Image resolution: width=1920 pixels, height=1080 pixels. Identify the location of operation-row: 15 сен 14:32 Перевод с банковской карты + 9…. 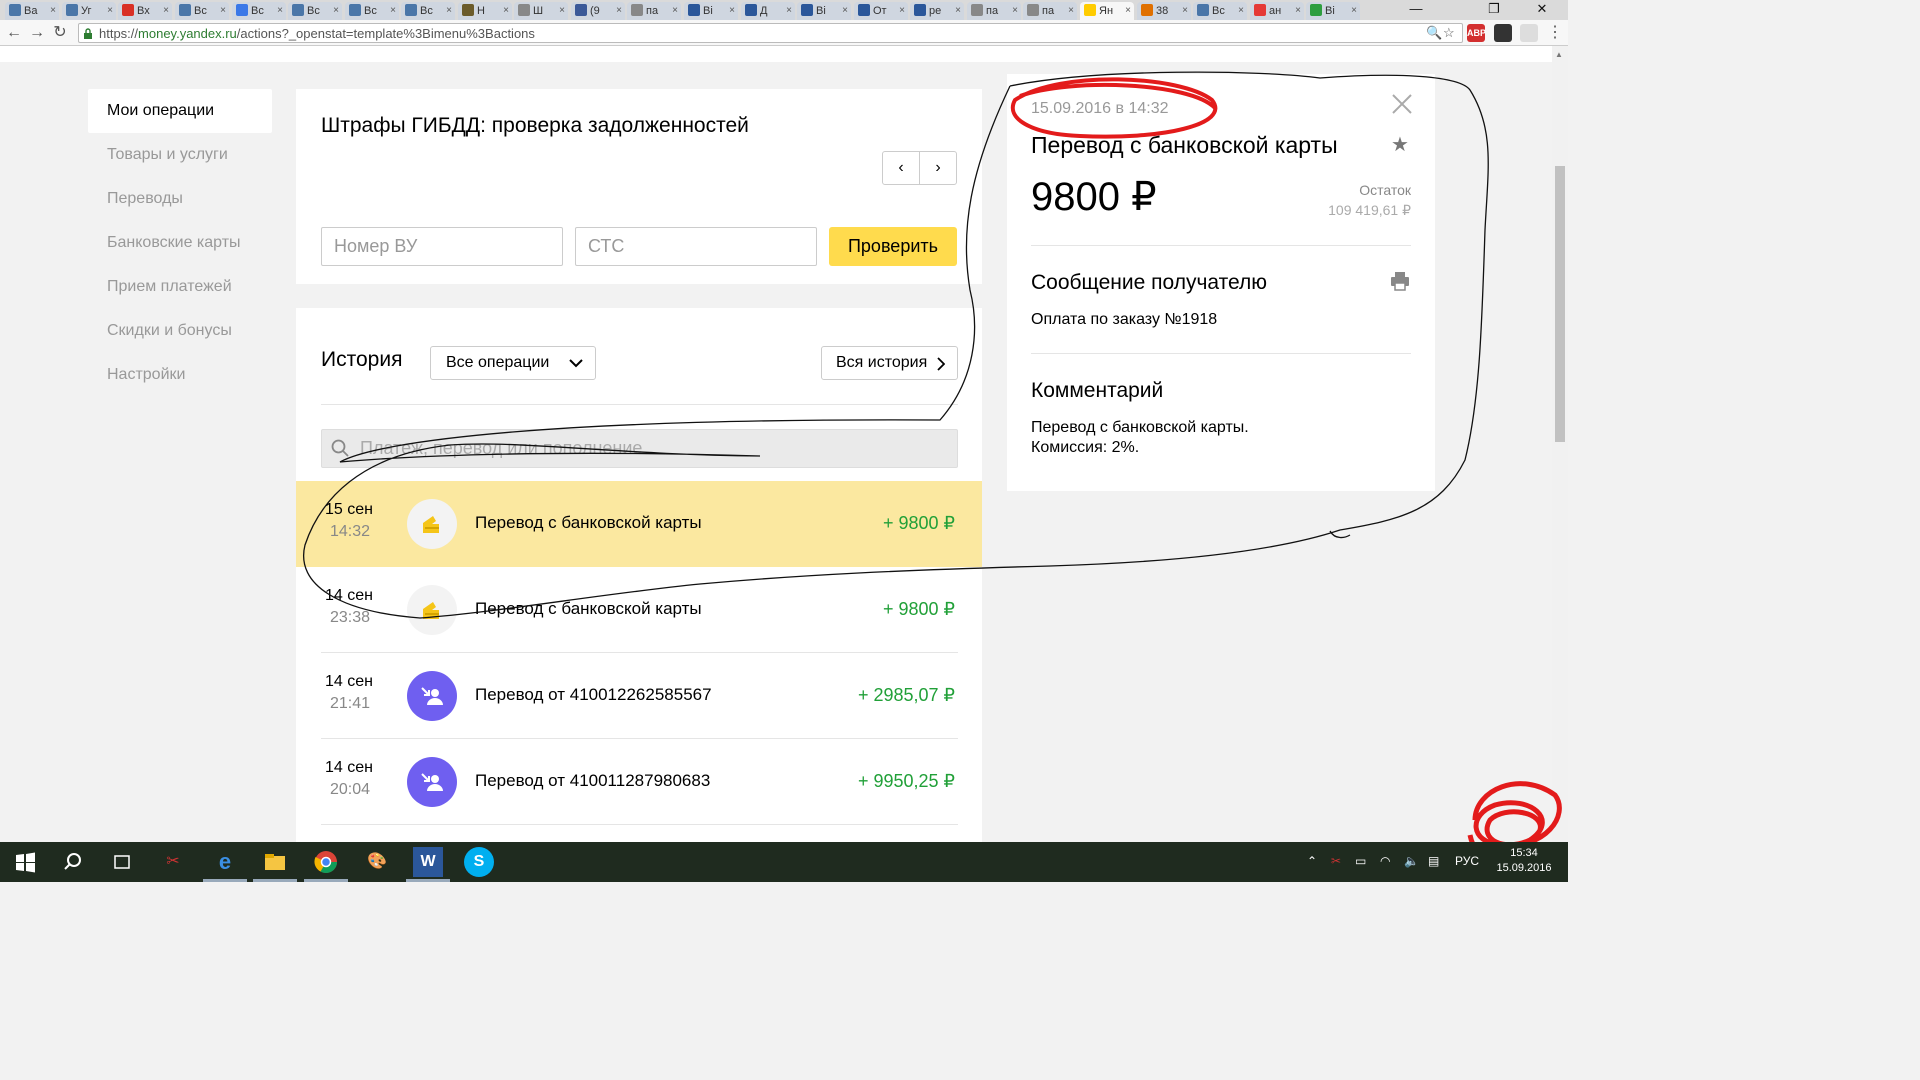
(639, 524).